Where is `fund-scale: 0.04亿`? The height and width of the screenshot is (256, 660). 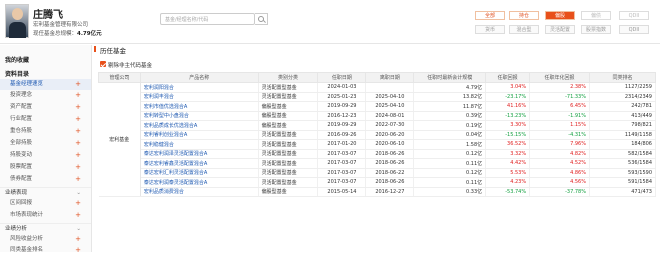
fund-scale: 0.04亿 is located at coordinates (450, 135).